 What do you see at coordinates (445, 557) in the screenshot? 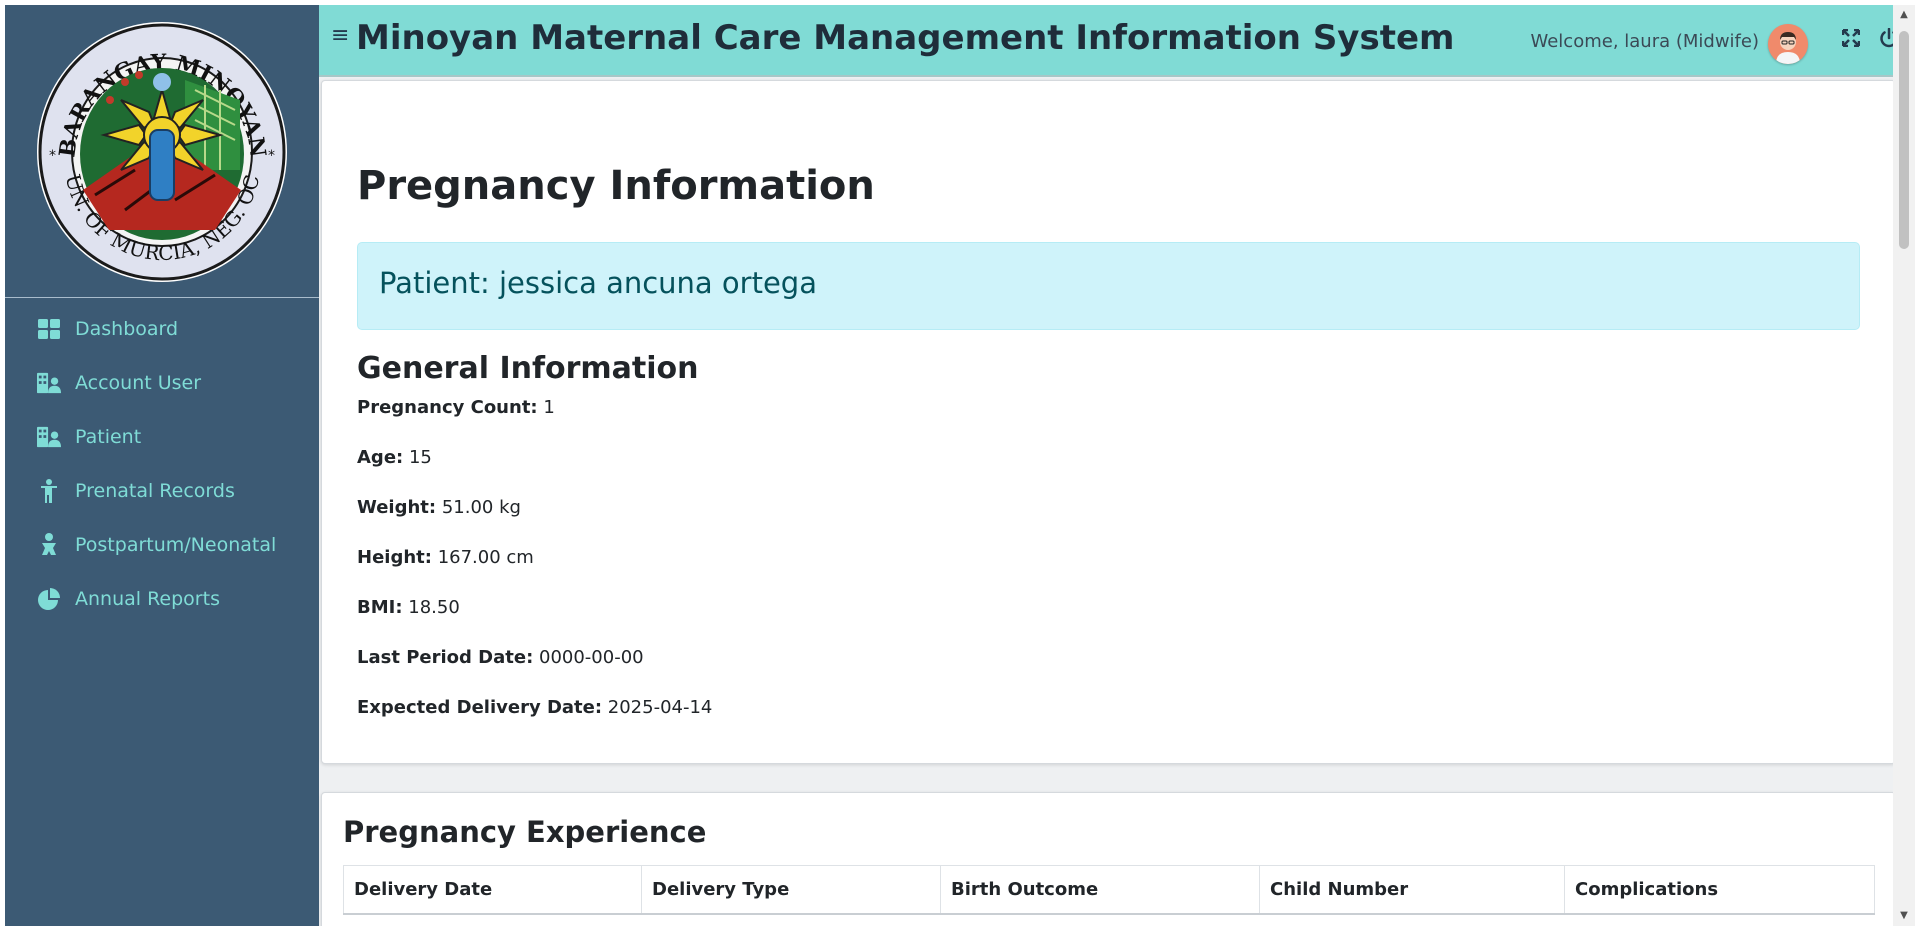
I see `height-field: Height: 167.00 cm` at bounding box center [445, 557].